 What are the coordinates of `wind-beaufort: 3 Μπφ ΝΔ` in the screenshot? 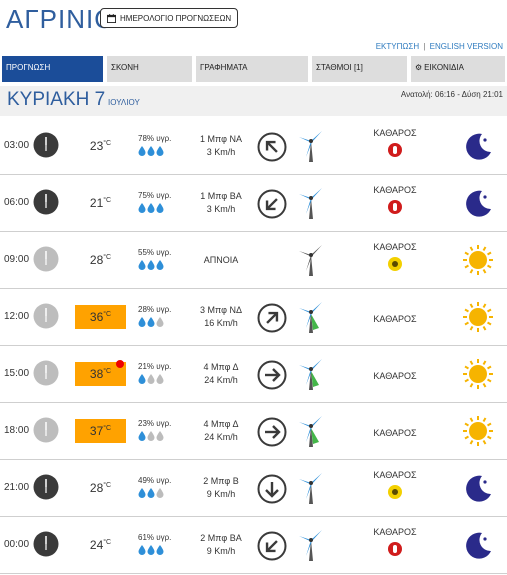 It's located at (221, 310).